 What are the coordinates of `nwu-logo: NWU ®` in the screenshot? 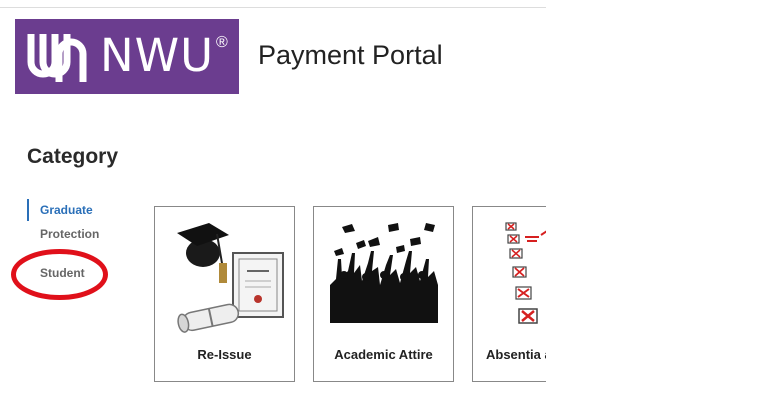 It's located at (127, 56).